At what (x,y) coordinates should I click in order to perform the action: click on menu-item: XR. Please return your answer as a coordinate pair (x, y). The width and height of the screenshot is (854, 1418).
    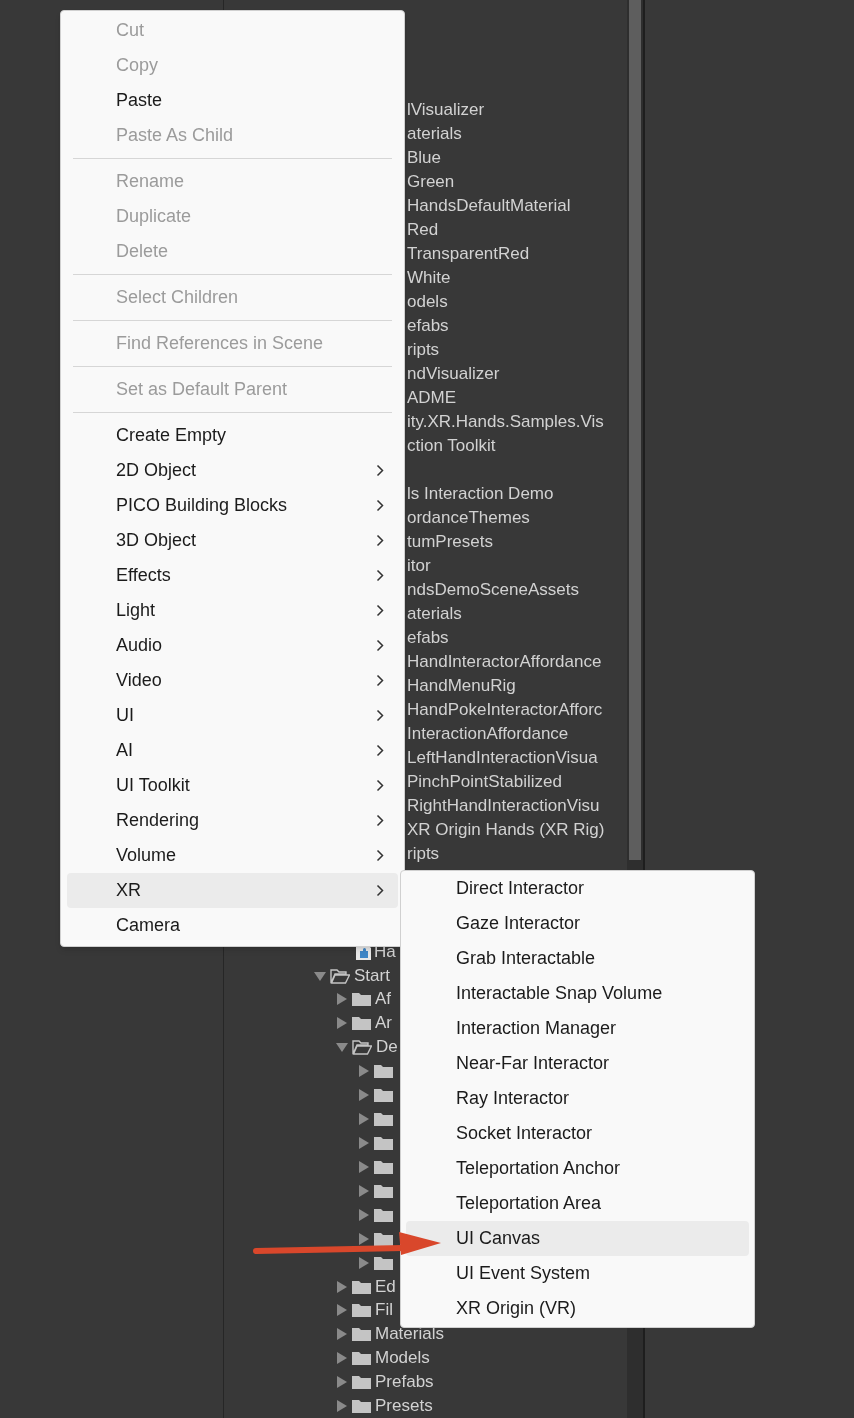
    Looking at the image, I should click on (232, 890).